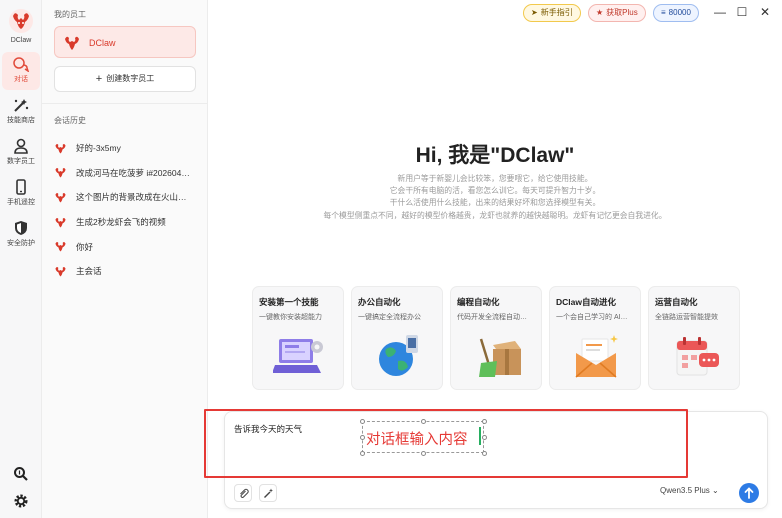 The image size is (782, 518). Describe the element at coordinates (556, 12) in the screenshot. I see `guide-label: 新手指引` at that location.